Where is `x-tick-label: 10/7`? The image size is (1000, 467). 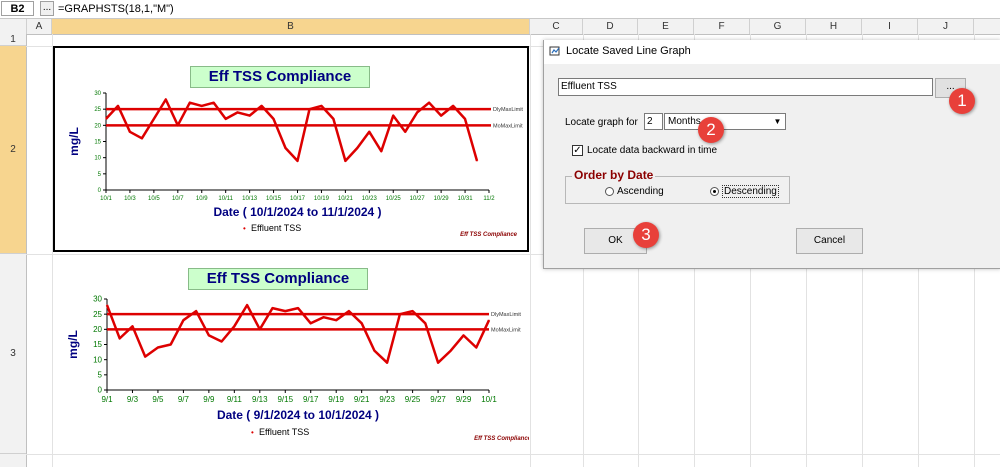
x-tick-label: 10/7 is located at coordinates (178, 199).